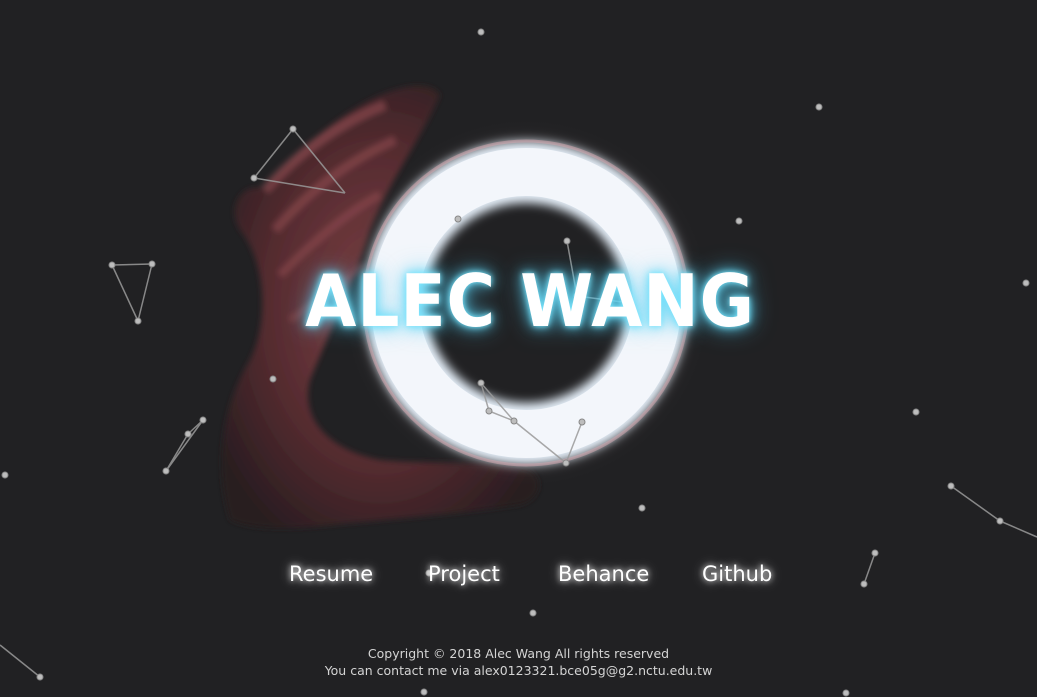  What do you see at coordinates (603, 574) in the screenshot?
I see `nav-link-behance: Behance` at bounding box center [603, 574].